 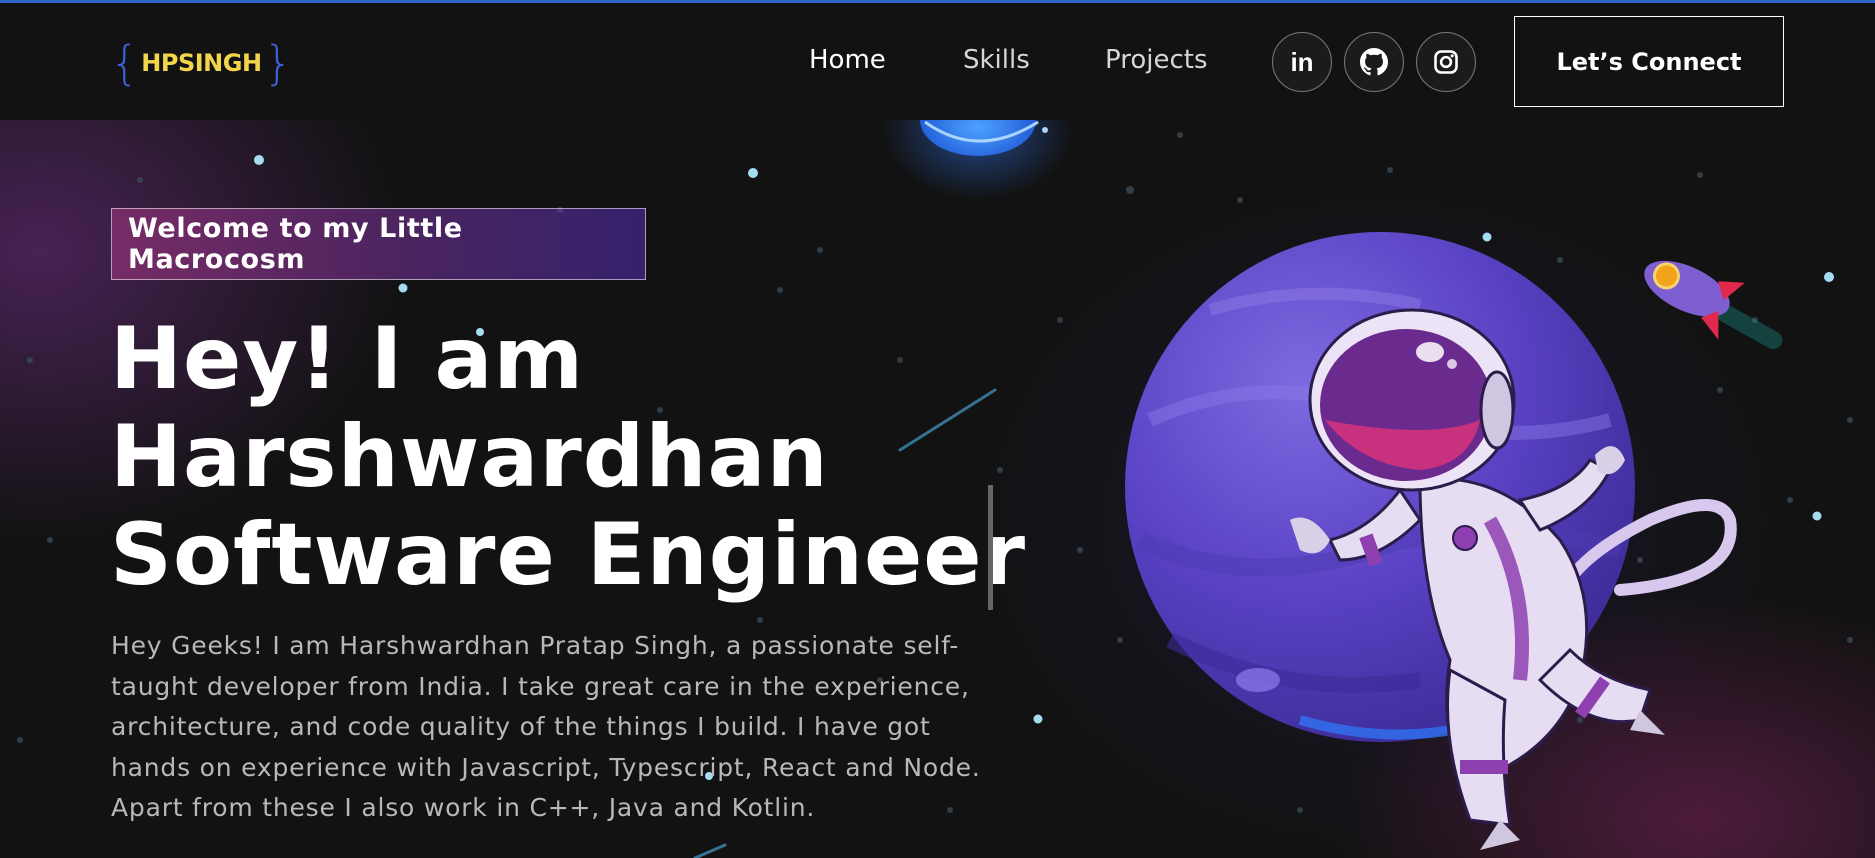 What do you see at coordinates (1649, 61) in the screenshot?
I see `lets-connect-button: Let’s Connect` at bounding box center [1649, 61].